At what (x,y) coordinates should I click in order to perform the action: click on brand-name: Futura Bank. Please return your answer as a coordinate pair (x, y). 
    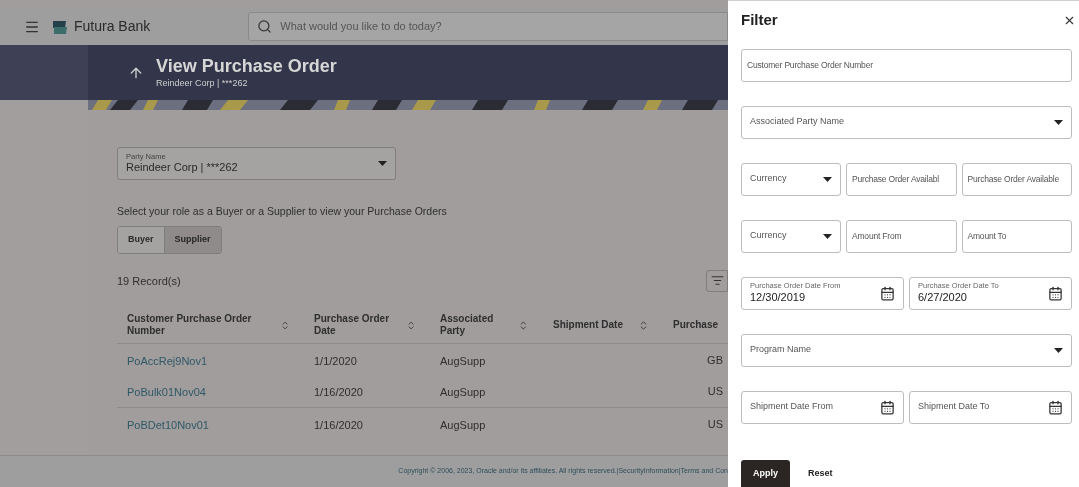
    Looking at the image, I should click on (112, 26).